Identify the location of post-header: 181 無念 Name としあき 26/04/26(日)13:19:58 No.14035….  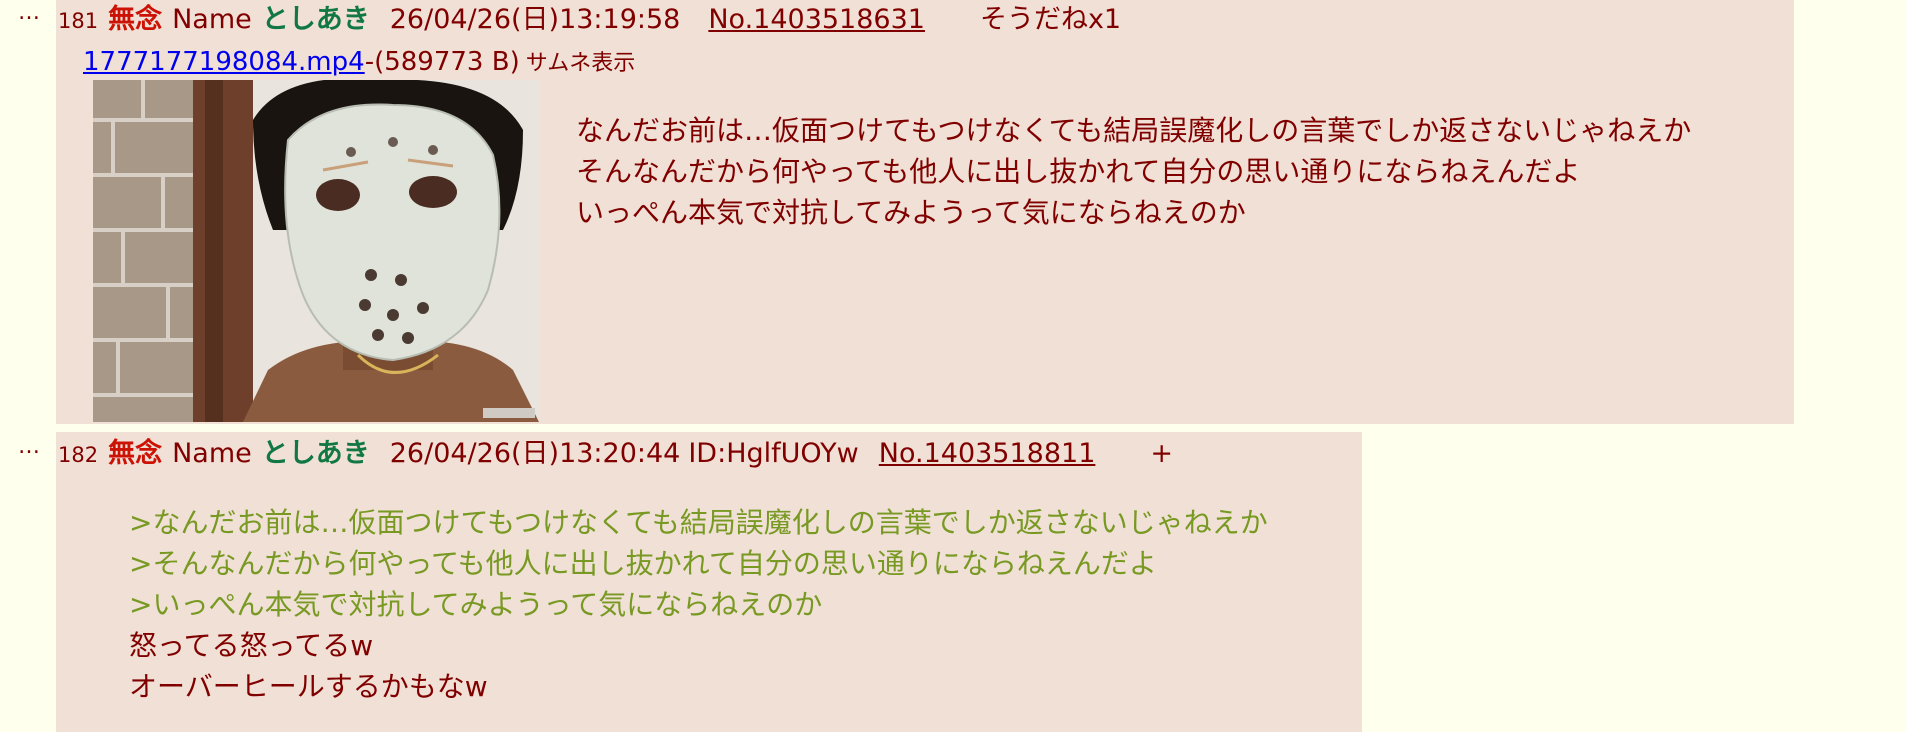
(589, 20).